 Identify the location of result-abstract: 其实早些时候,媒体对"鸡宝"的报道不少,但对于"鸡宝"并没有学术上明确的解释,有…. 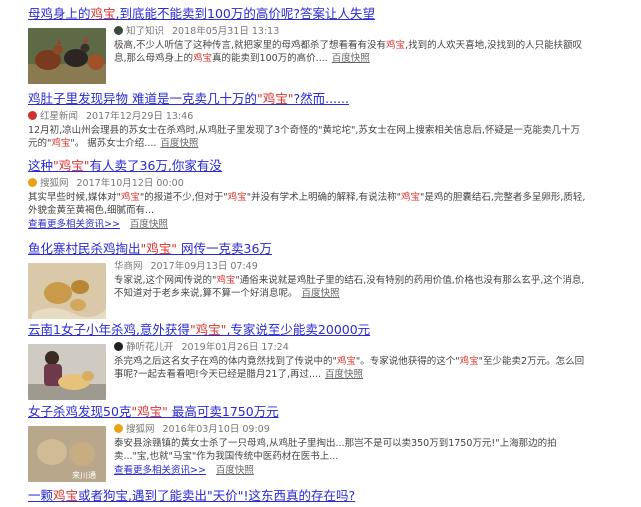
(307, 204).